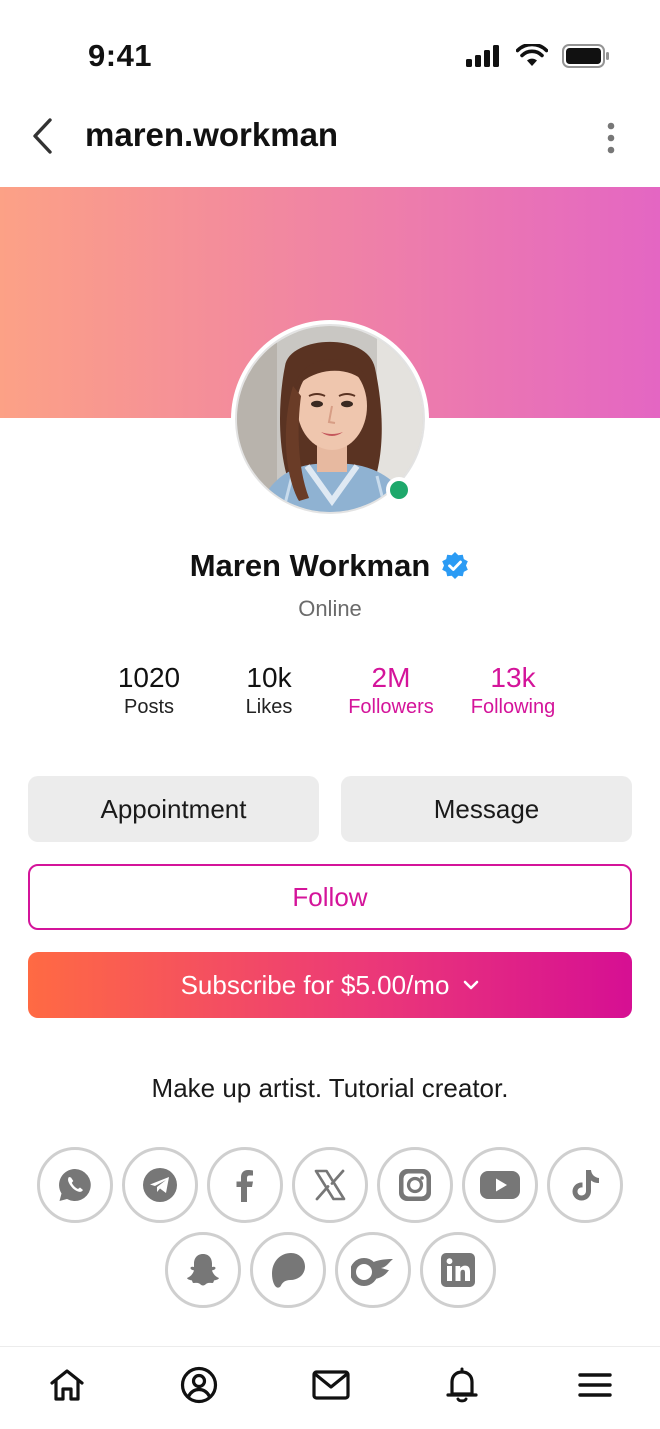  What do you see at coordinates (173, 809) in the screenshot?
I see `appointment-button: Appointment` at bounding box center [173, 809].